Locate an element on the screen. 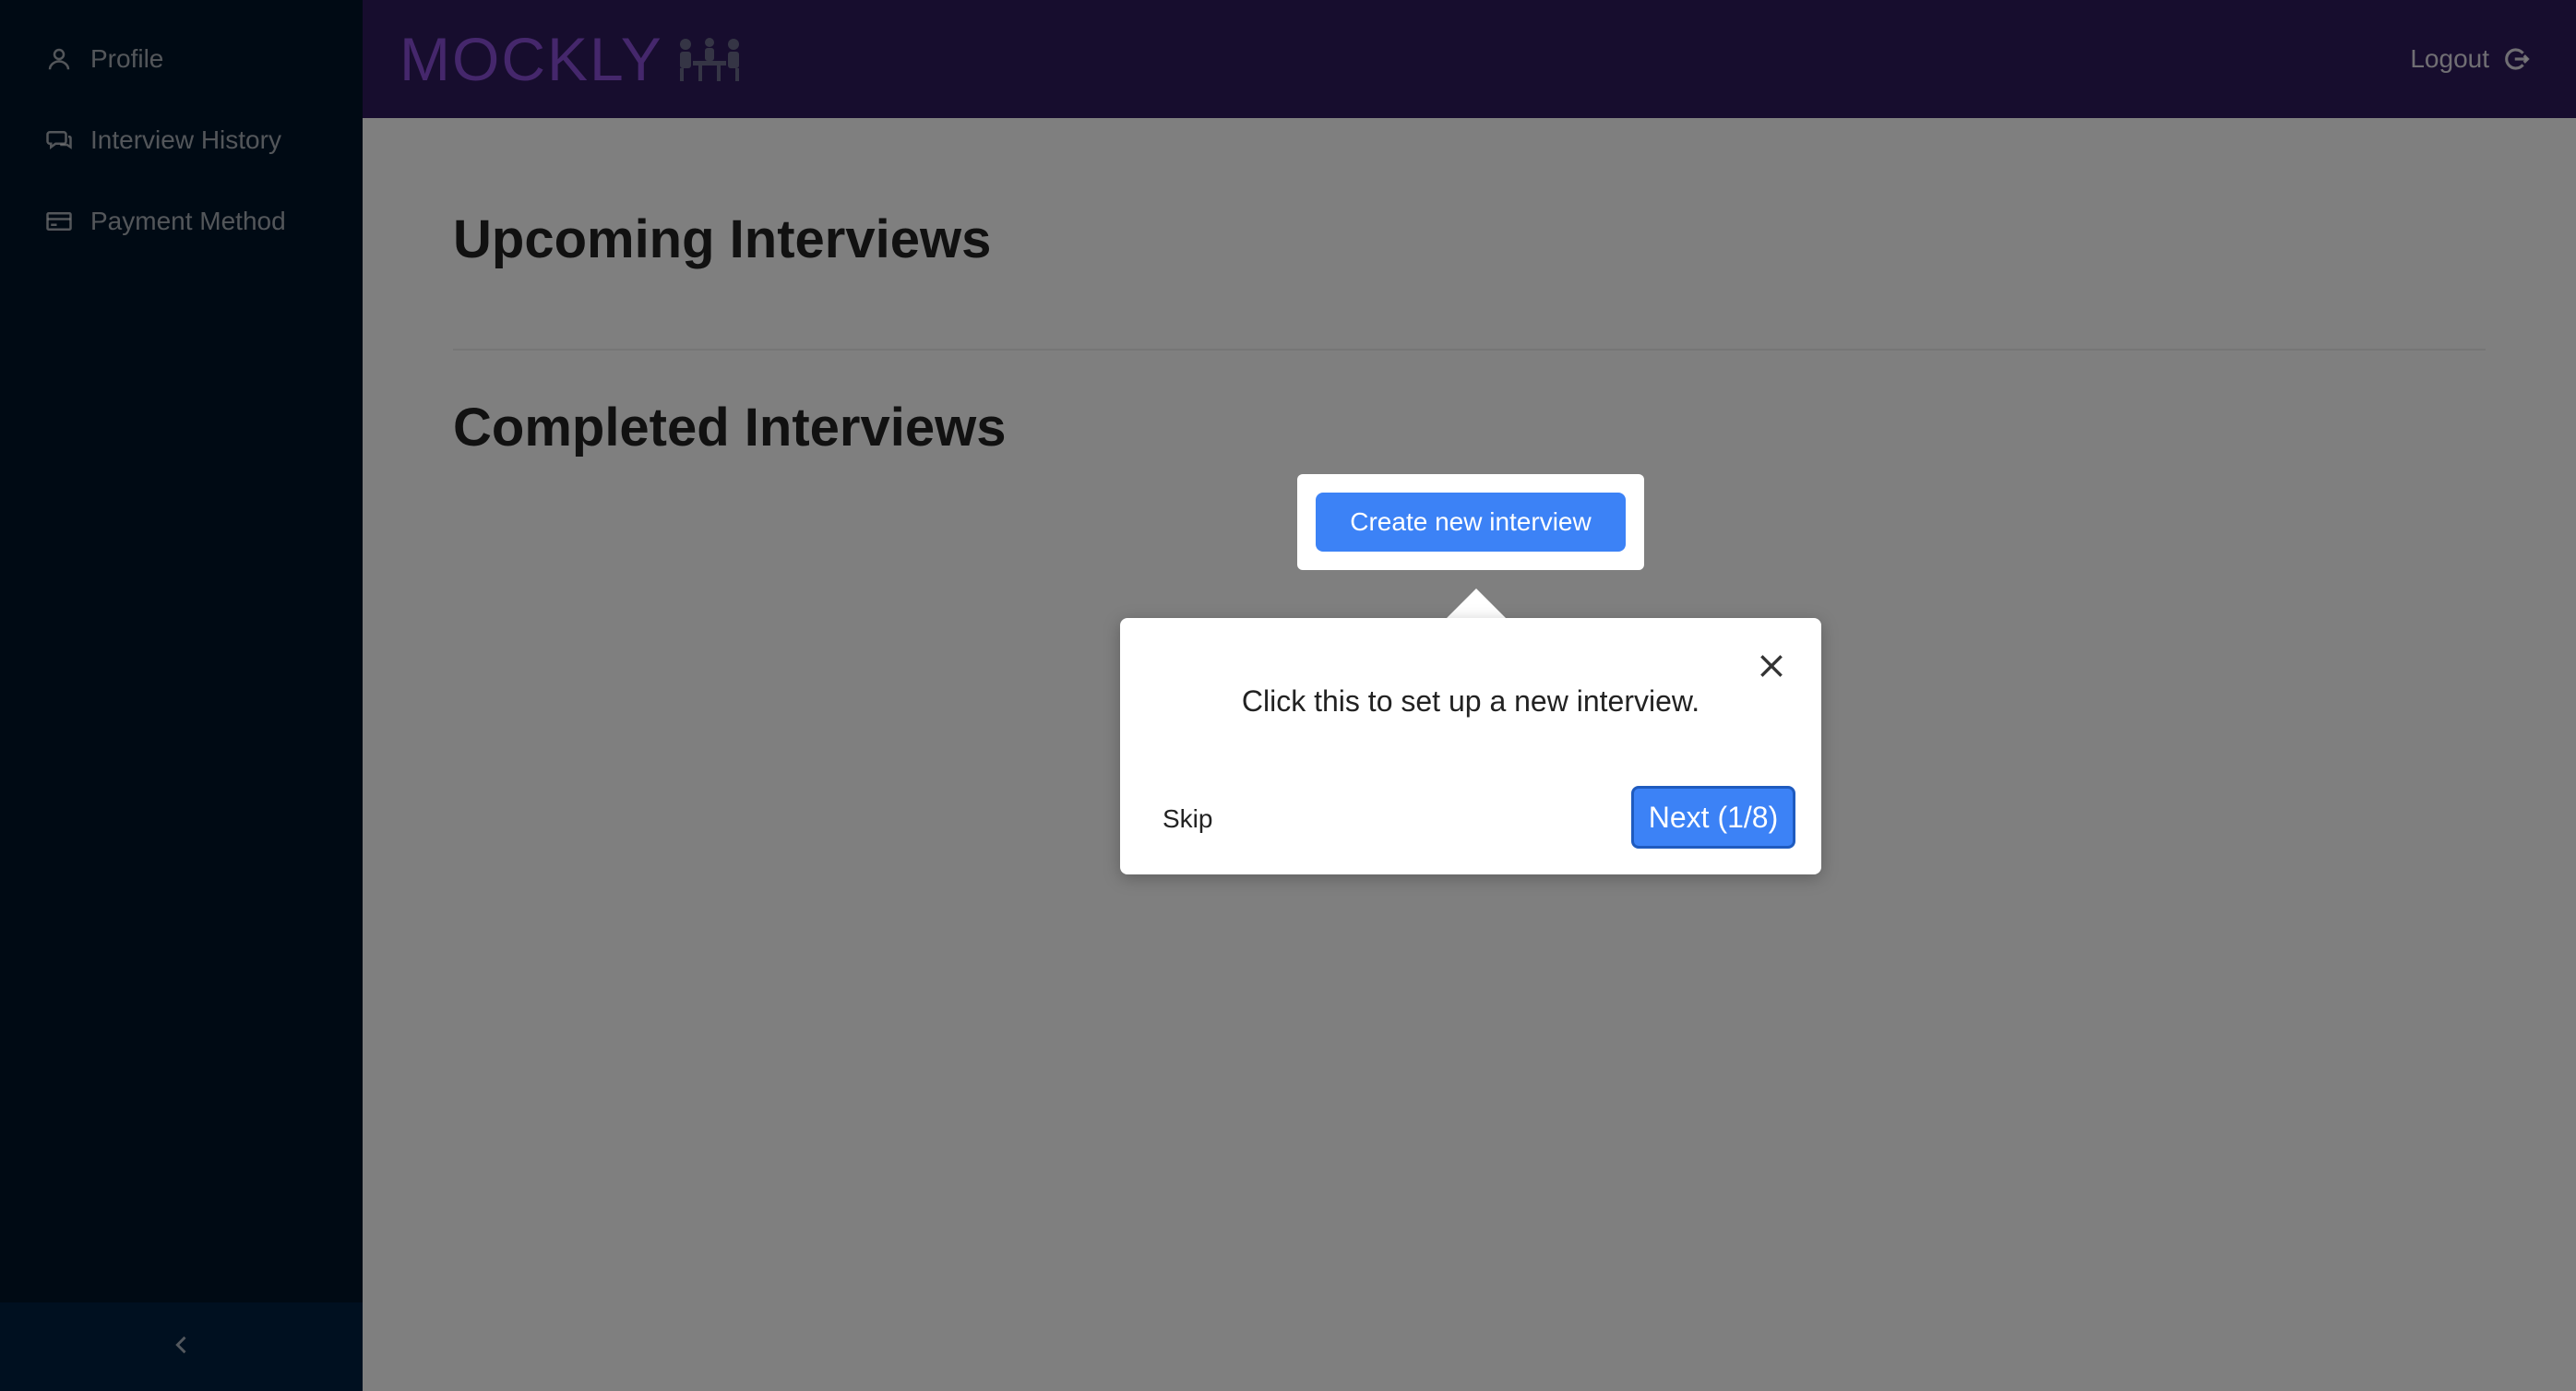 This screenshot has width=2576, height=1391. next-button: Next (1/8) is located at coordinates (1713, 817).